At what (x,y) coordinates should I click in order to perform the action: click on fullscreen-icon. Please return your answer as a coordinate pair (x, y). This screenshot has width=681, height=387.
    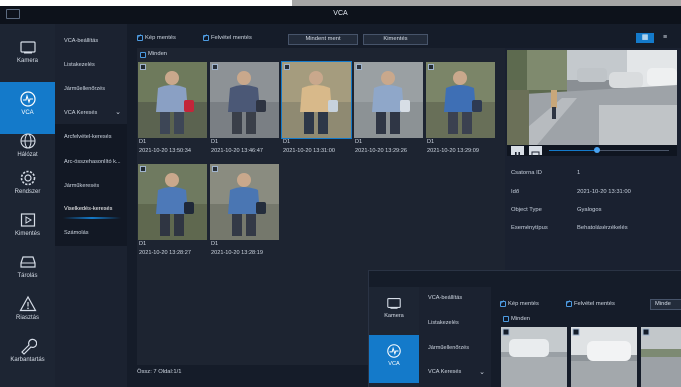
    Looking at the image, I should click on (535, 154).